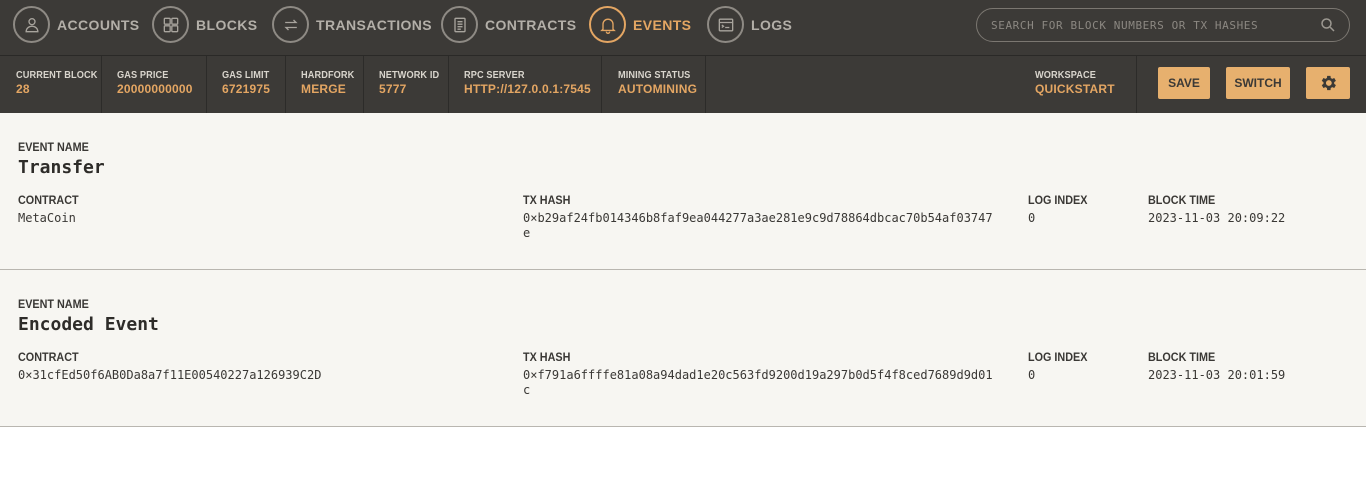  I want to click on stat-value: AUTOMINING, so click(658, 89).